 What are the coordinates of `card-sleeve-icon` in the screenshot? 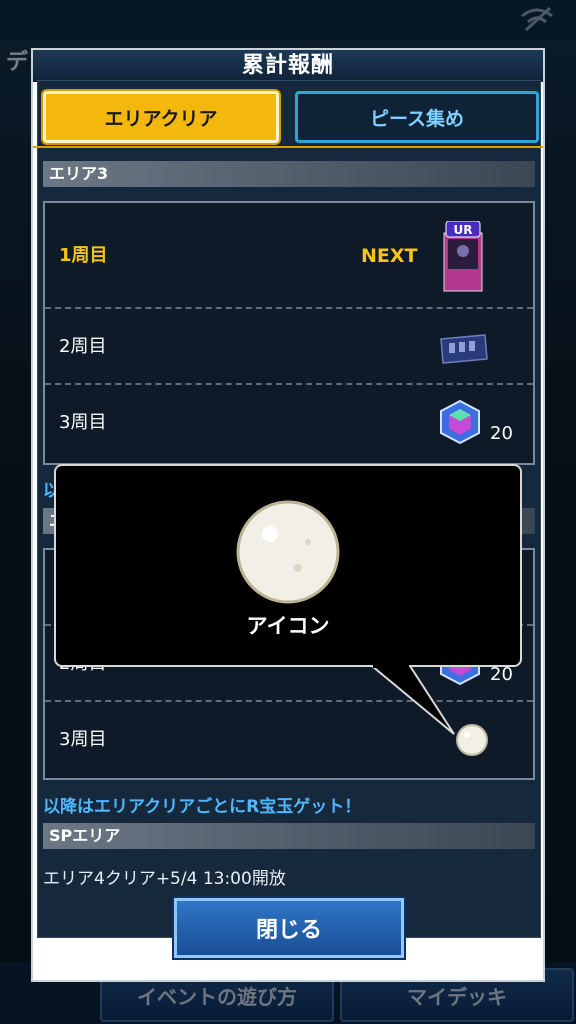 It's located at (463, 349).